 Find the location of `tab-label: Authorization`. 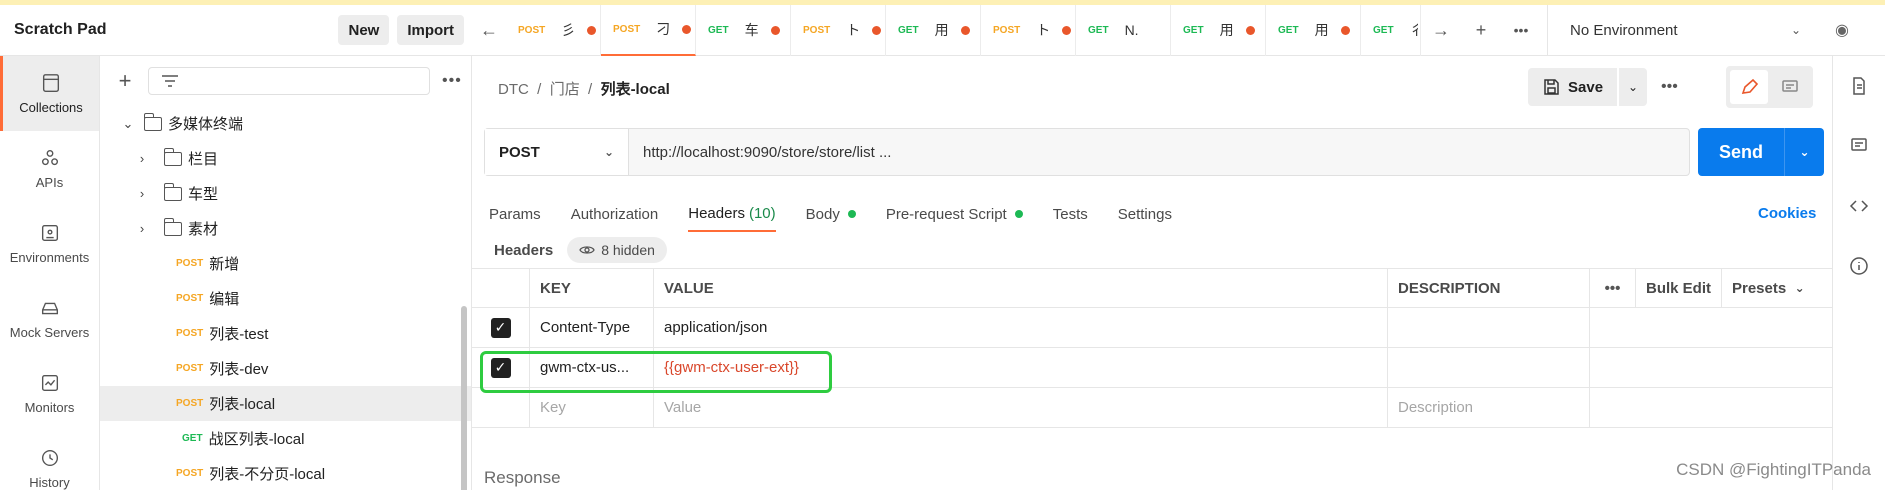

tab-label: Authorization is located at coordinates (614, 214).